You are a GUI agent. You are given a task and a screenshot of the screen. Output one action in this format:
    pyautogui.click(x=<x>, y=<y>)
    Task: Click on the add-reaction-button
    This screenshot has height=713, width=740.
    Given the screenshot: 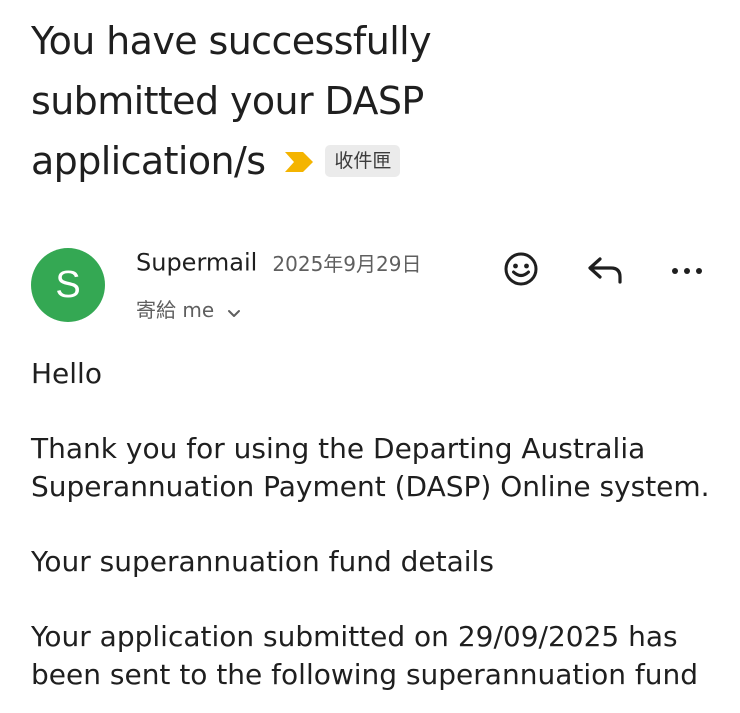 What is the action you would take?
    pyautogui.click(x=521, y=271)
    